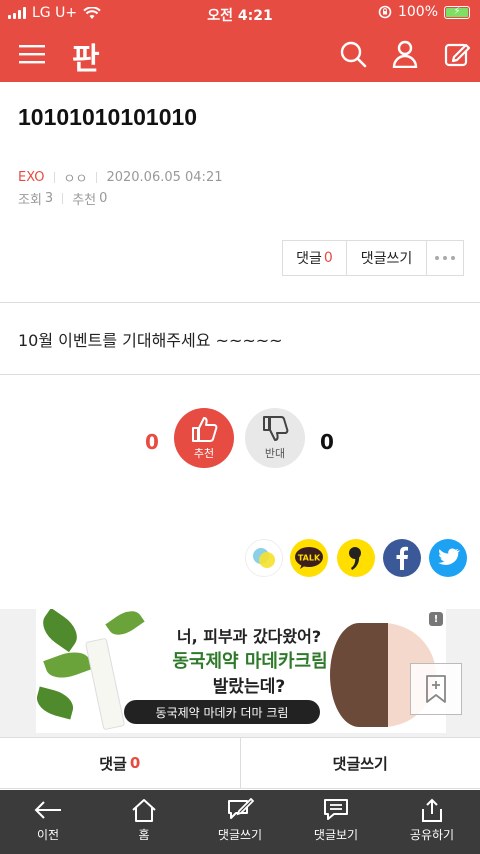  I want to click on battery-percent: 100%, so click(417, 12).